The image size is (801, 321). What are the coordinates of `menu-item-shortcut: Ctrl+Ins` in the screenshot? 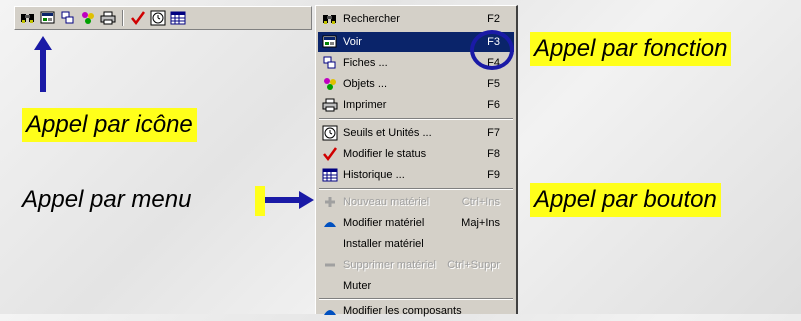 It's located at (480, 202).